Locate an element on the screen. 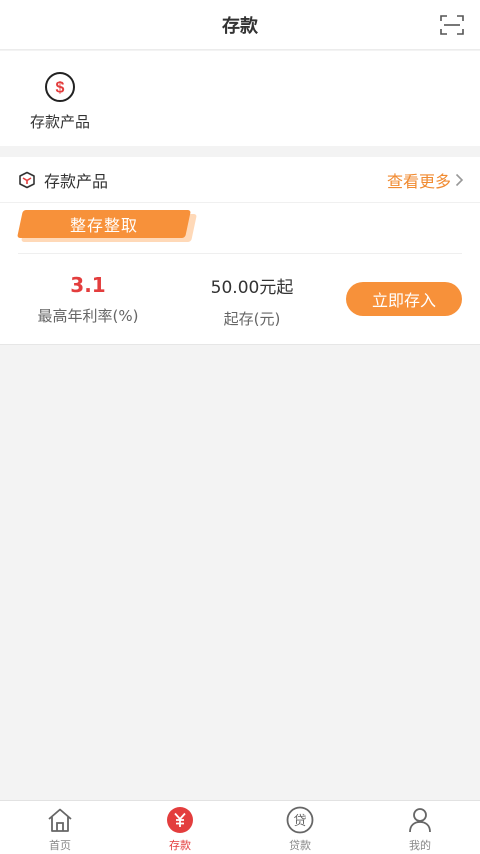  tab-label: 首页 is located at coordinates (60, 845).